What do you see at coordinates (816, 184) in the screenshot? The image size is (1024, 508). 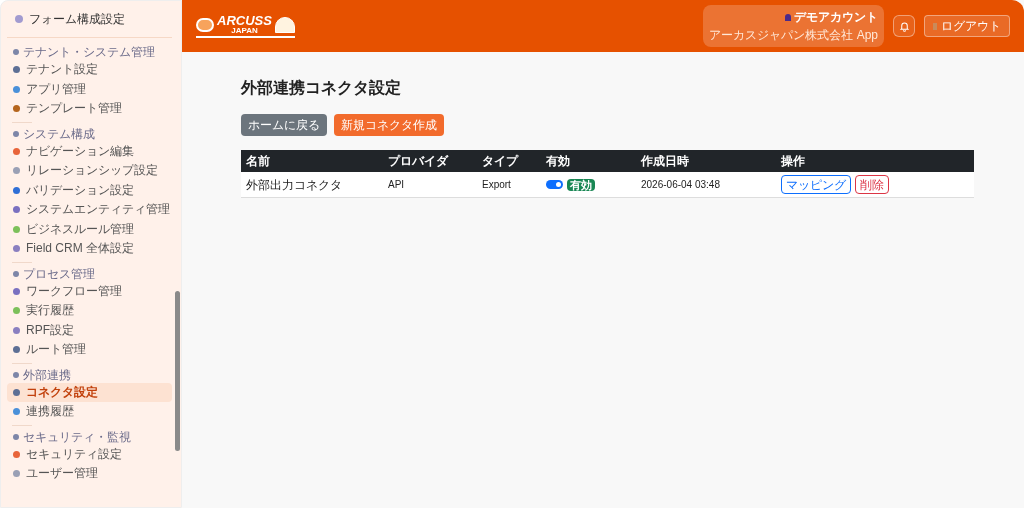 I see `mapping-button: マッピング` at bounding box center [816, 184].